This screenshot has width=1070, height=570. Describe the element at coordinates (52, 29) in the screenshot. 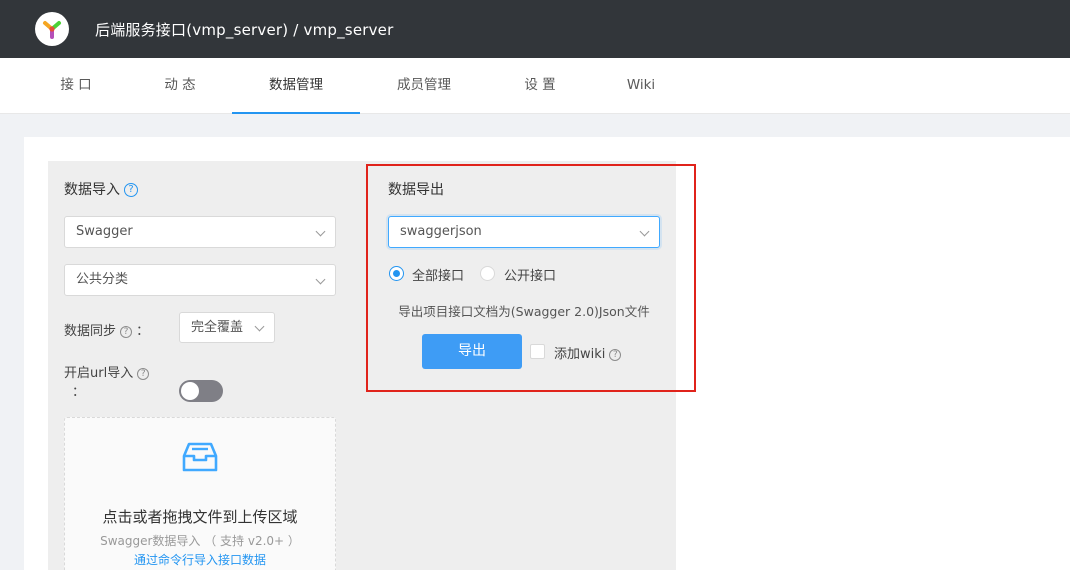

I see `yapi-logo-icon` at that location.